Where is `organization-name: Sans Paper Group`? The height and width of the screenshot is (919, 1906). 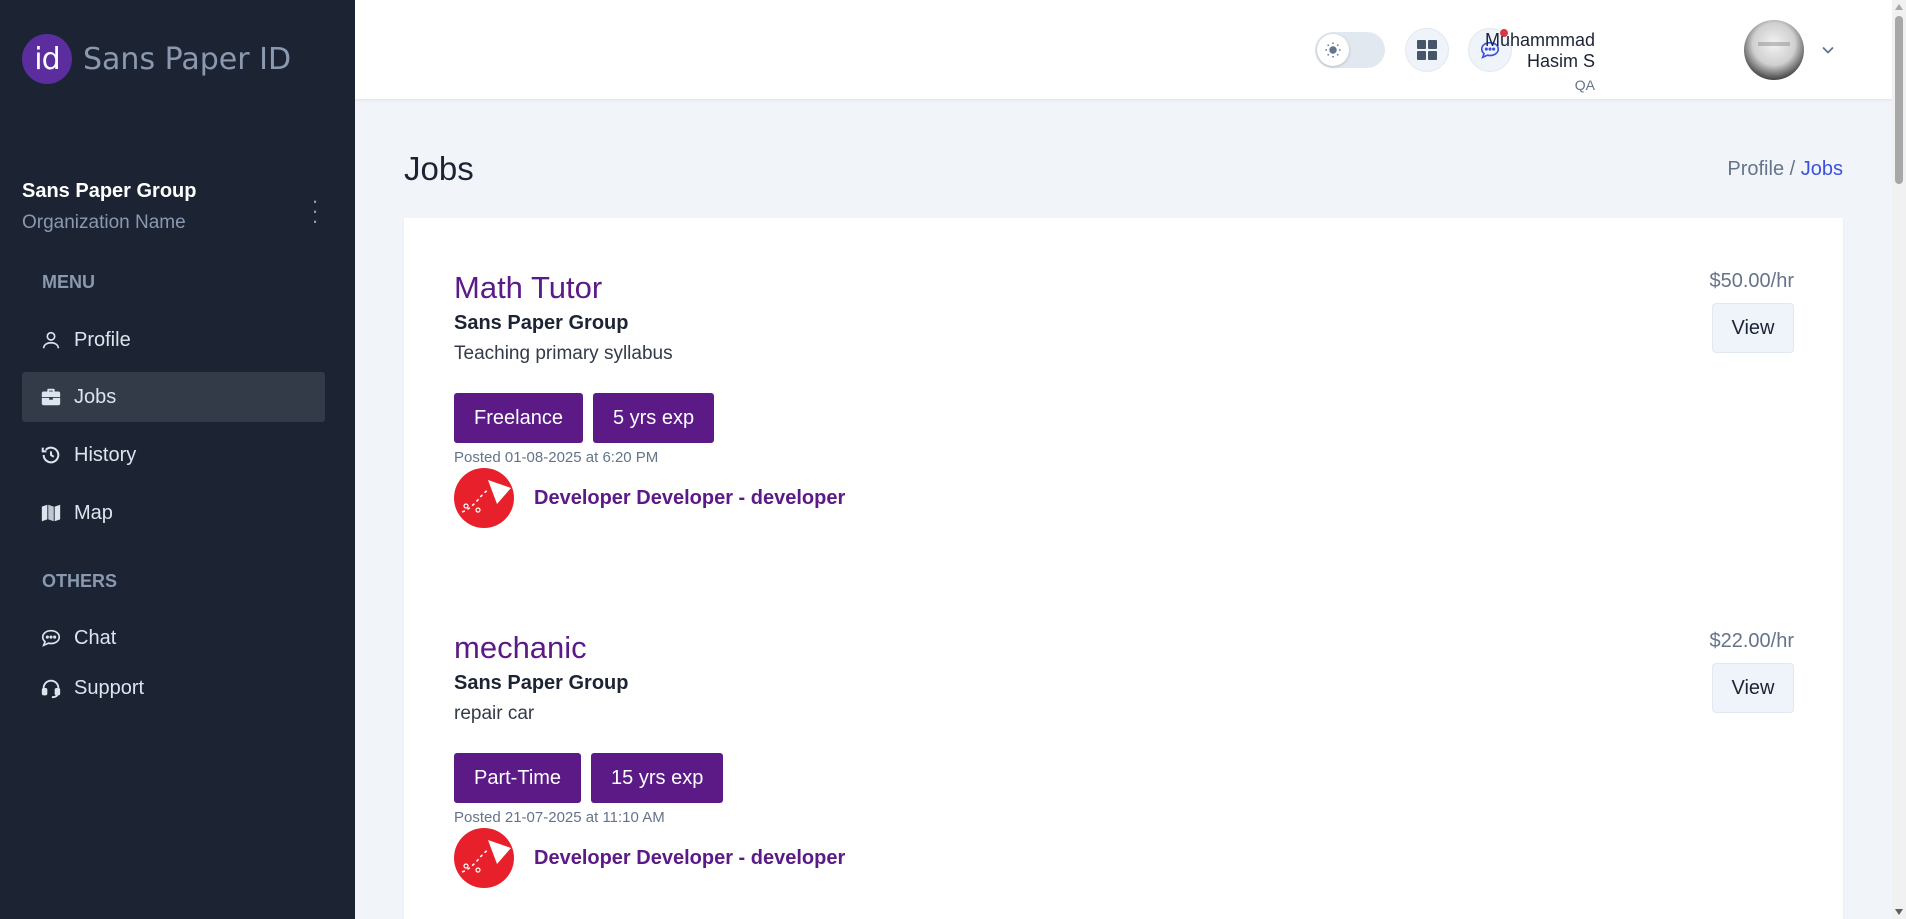 organization-name: Sans Paper Group is located at coordinates (109, 191).